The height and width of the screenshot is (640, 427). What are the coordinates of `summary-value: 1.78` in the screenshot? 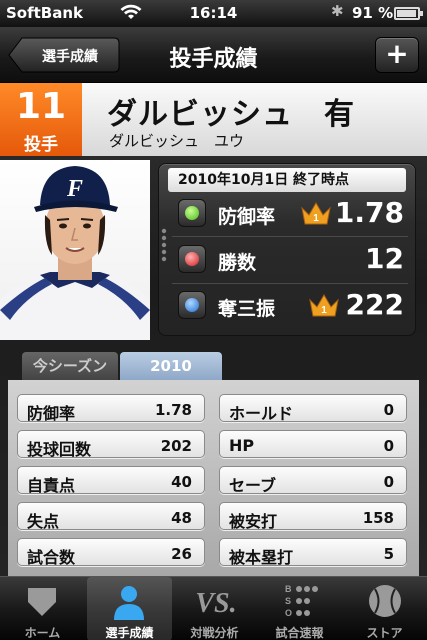 It's located at (369, 212).